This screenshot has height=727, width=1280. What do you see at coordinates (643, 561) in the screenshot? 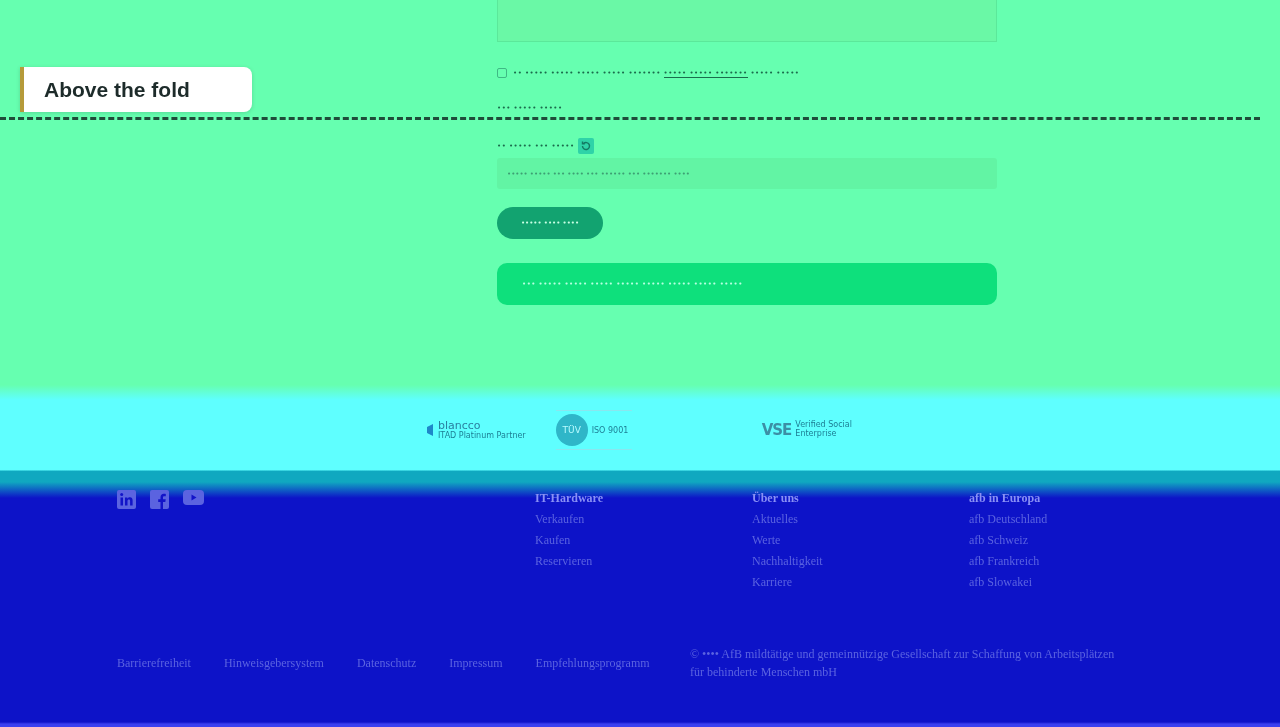
I see `footer-link: Reservieren` at bounding box center [643, 561].